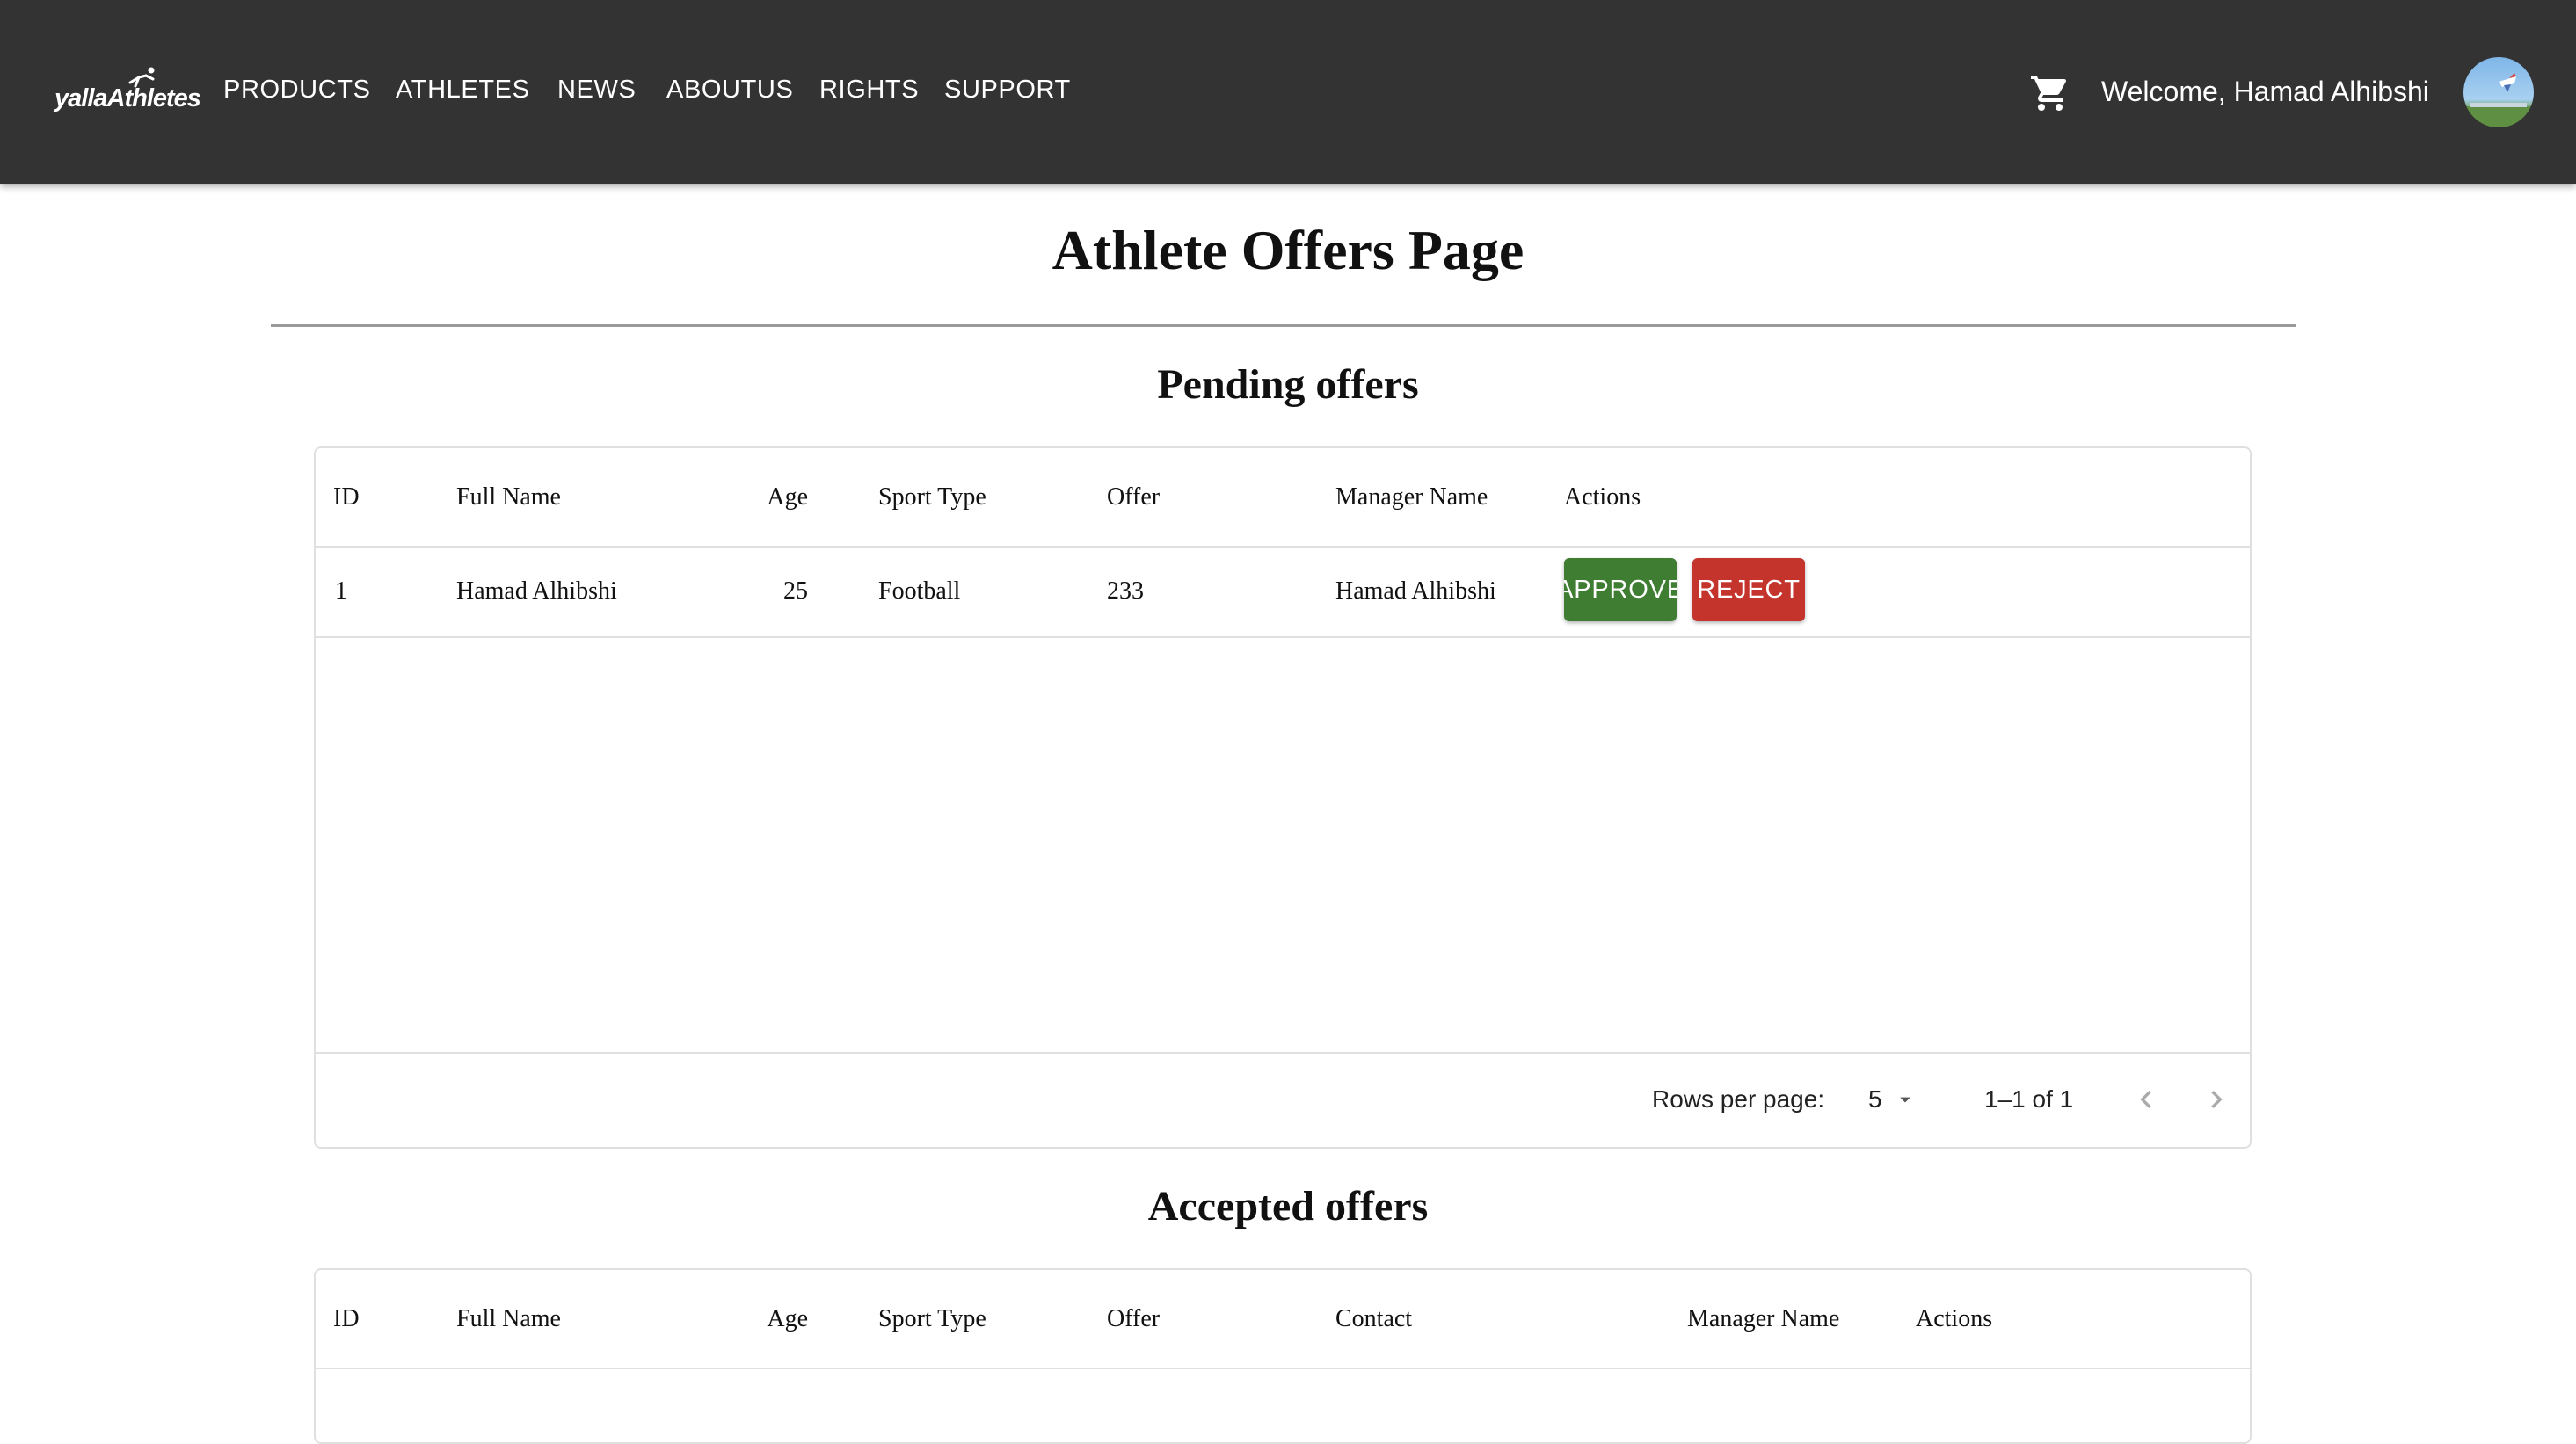  I want to click on nav-support: SUPPORT, so click(1007, 90).